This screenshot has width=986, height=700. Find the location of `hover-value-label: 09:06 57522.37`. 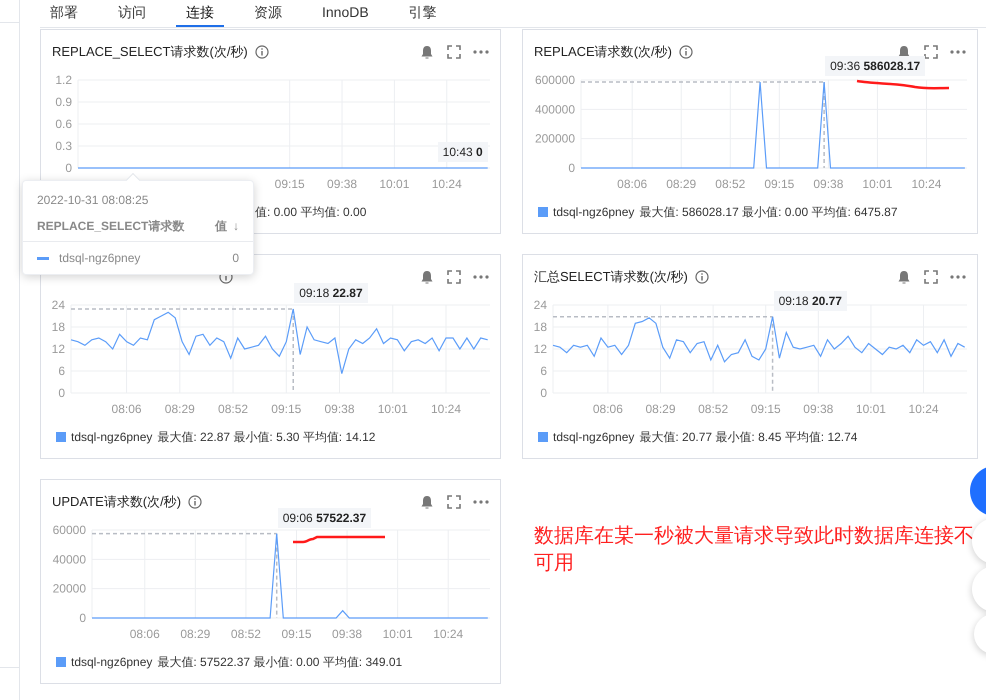

hover-value-label: 09:06 57522.37 is located at coordinates (325, 518).